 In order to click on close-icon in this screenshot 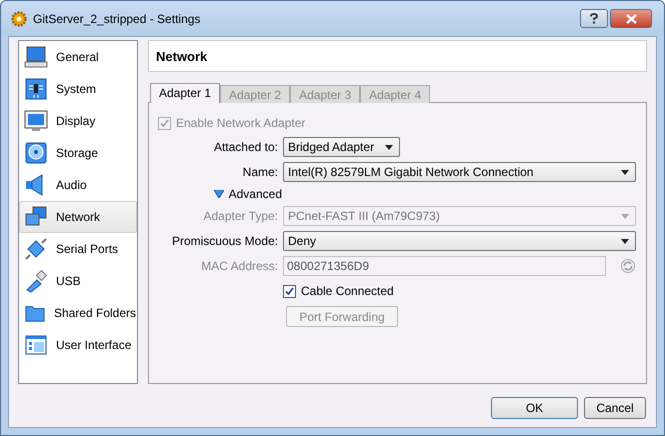, I will do `click(631, 19)`.